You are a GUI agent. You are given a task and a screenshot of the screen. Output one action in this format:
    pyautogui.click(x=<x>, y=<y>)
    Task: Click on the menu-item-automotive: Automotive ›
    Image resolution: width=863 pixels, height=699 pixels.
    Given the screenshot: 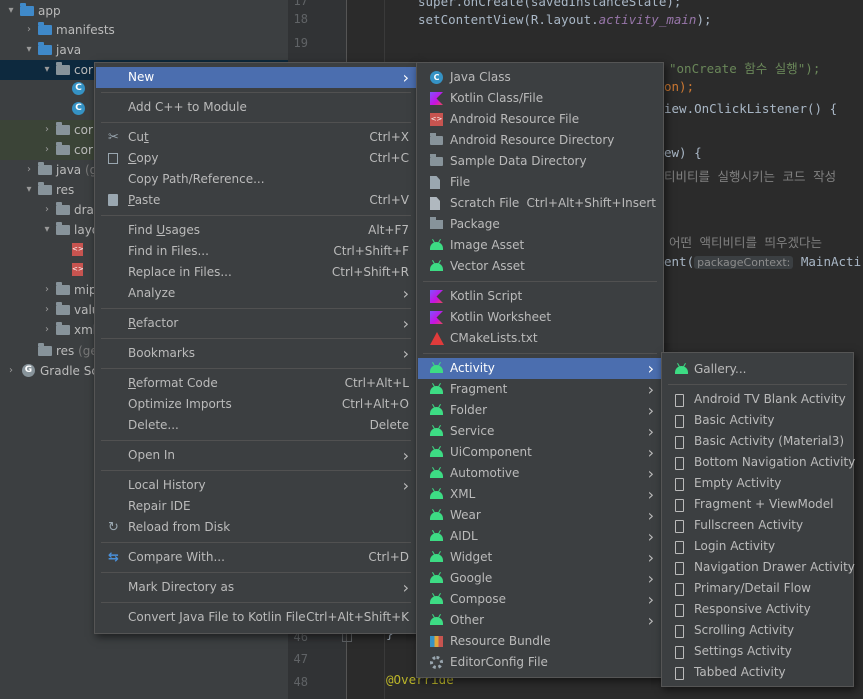 What is the action you would take?
    pyautogui.click(x=540, y=473)
    